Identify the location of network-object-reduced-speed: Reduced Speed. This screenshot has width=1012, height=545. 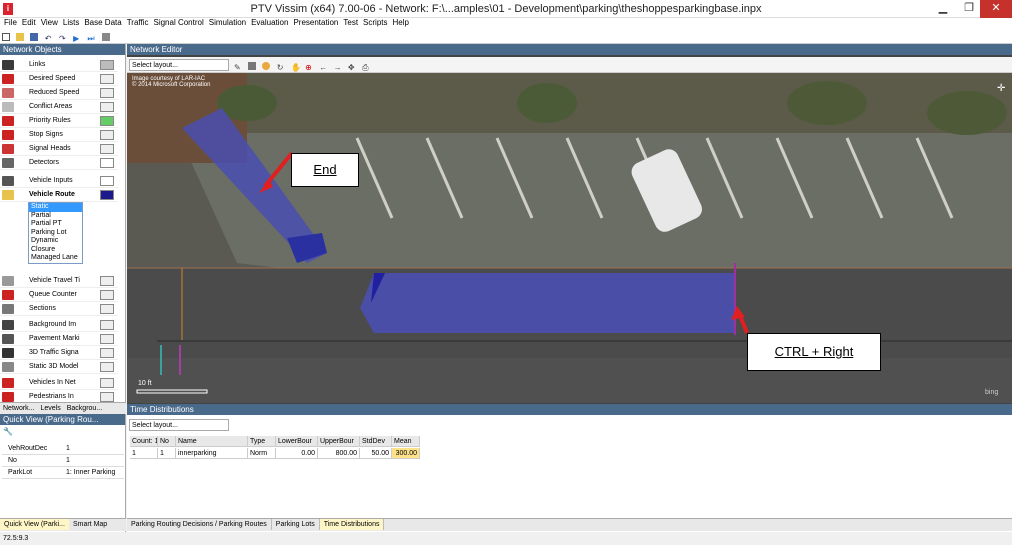
(59, 93).